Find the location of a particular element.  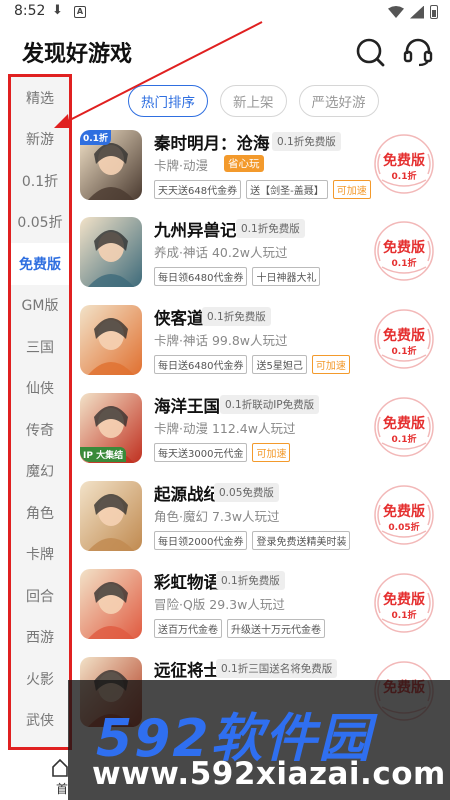

sidebar-item: 魔幻 is located at coordinates (40, 472).